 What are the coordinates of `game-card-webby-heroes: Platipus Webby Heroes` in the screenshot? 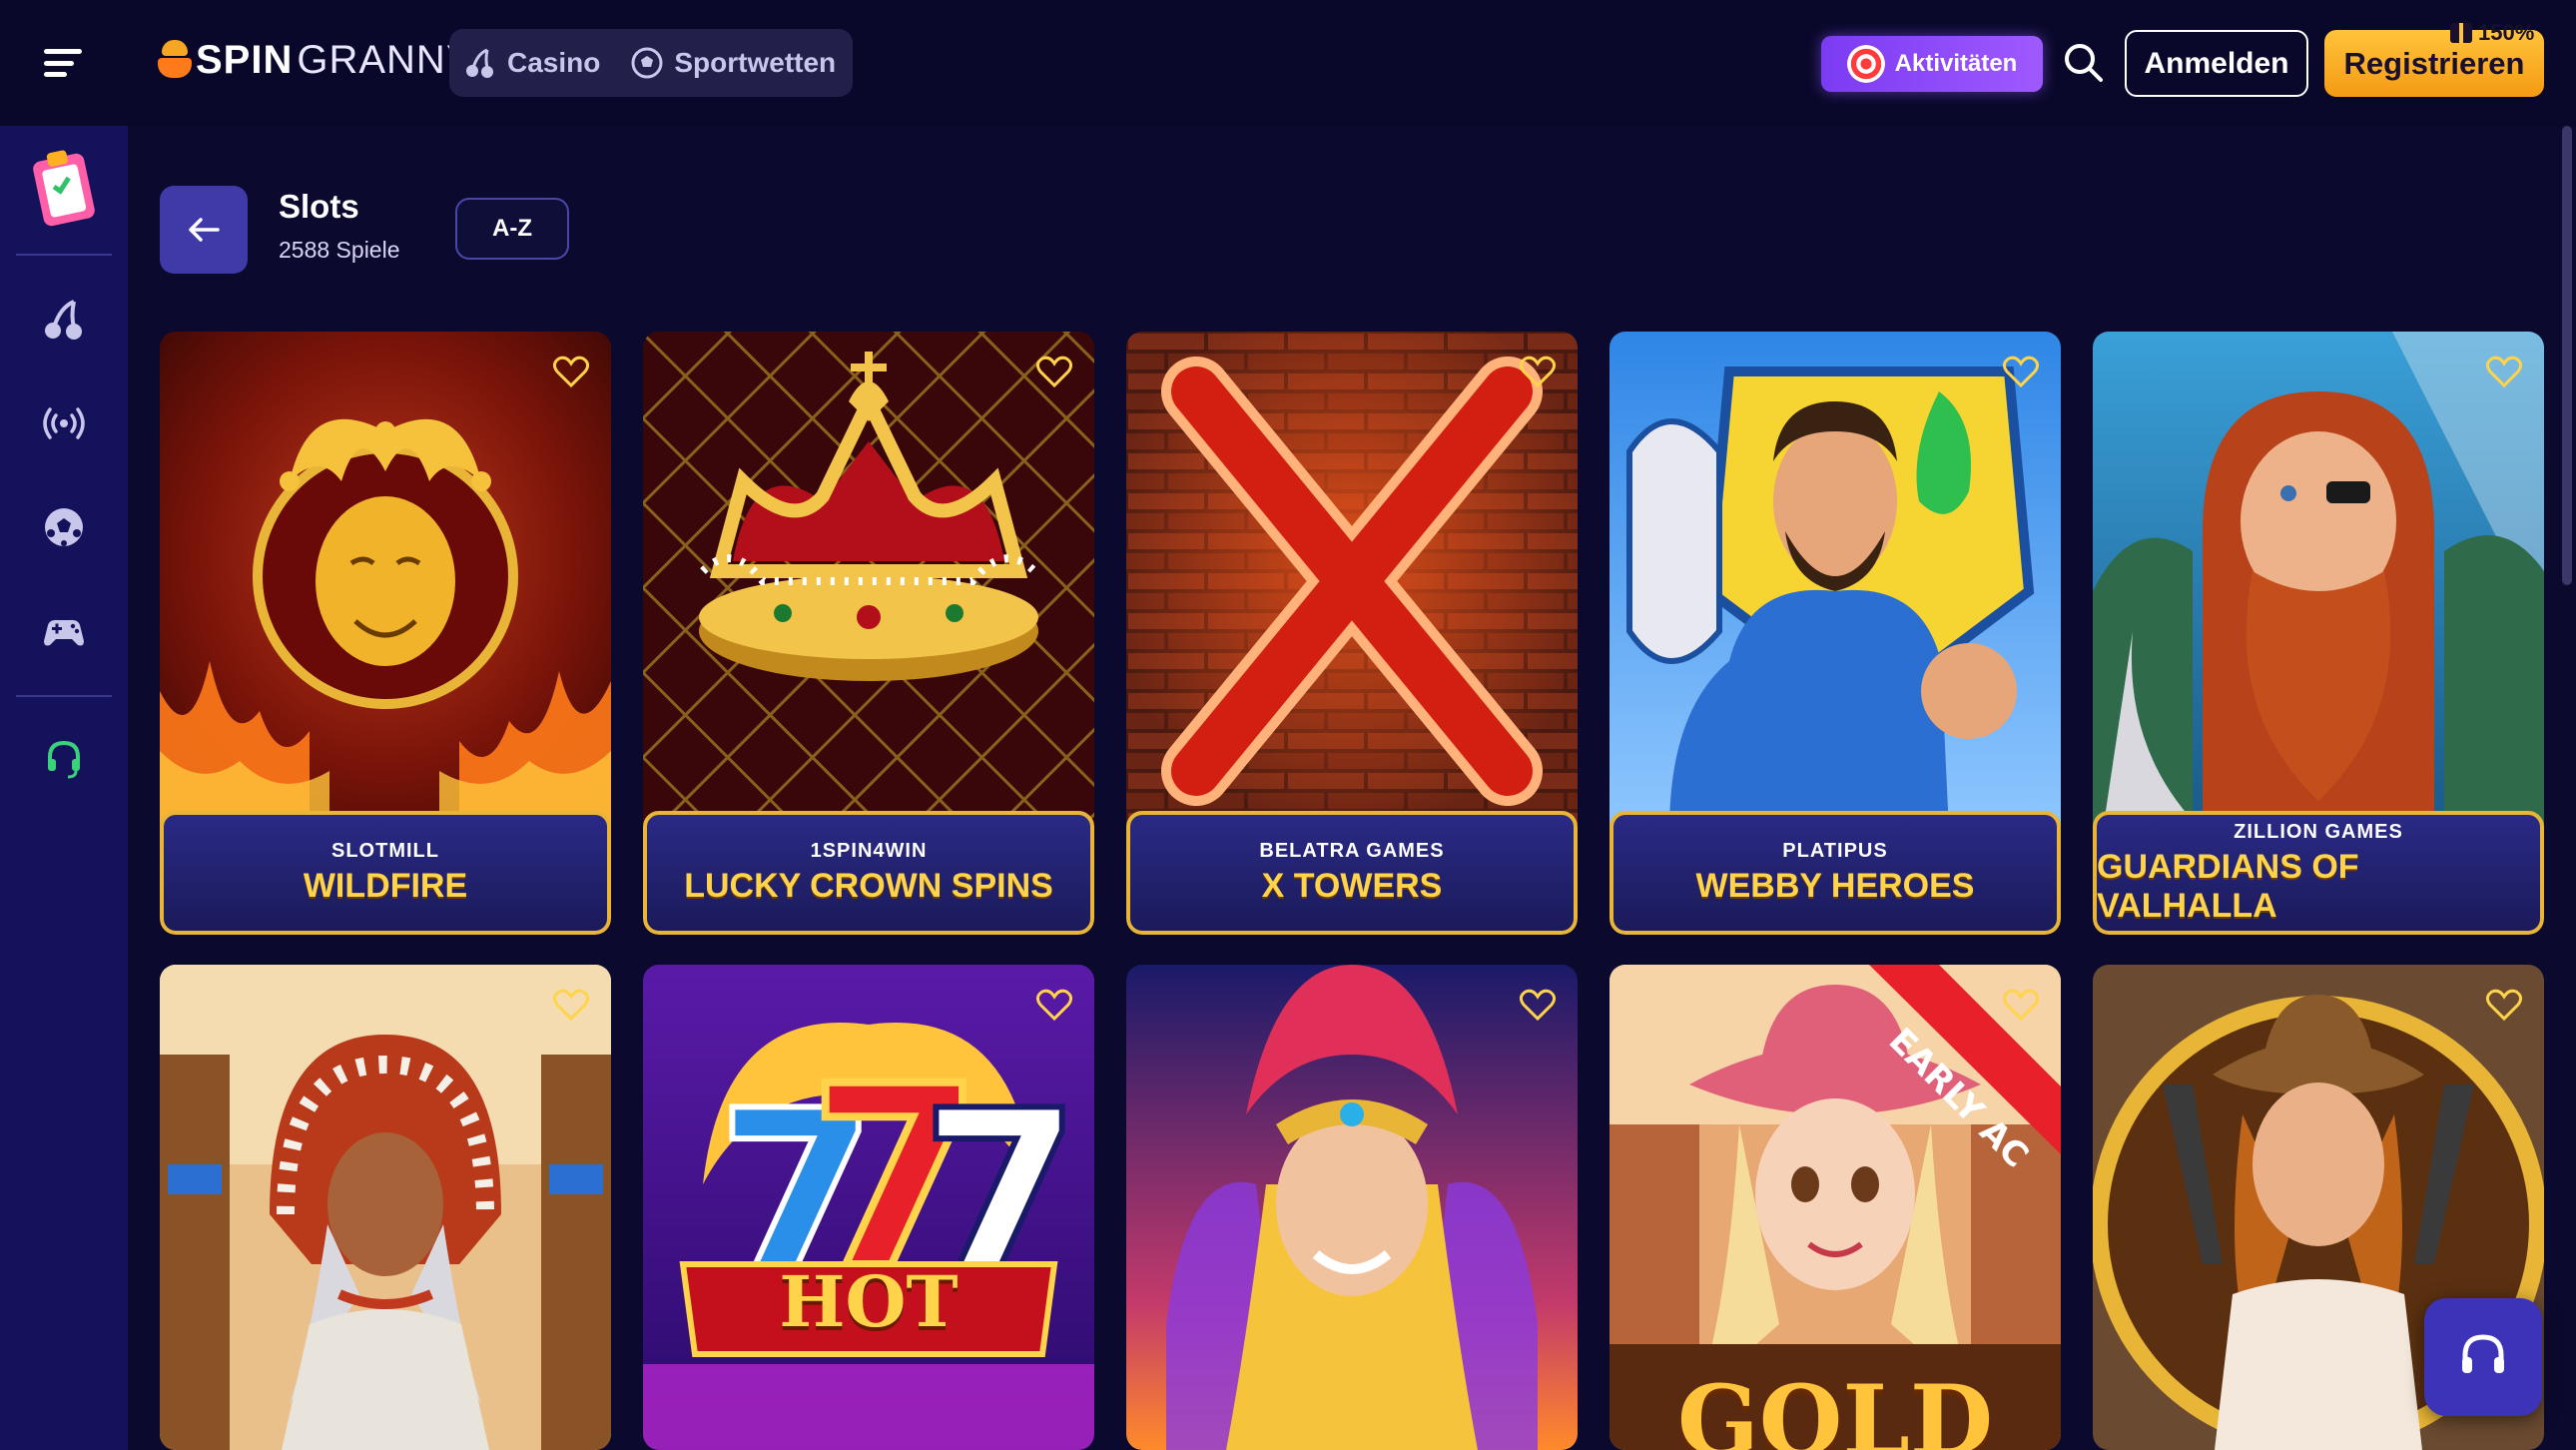 It's located at (1835, 633).